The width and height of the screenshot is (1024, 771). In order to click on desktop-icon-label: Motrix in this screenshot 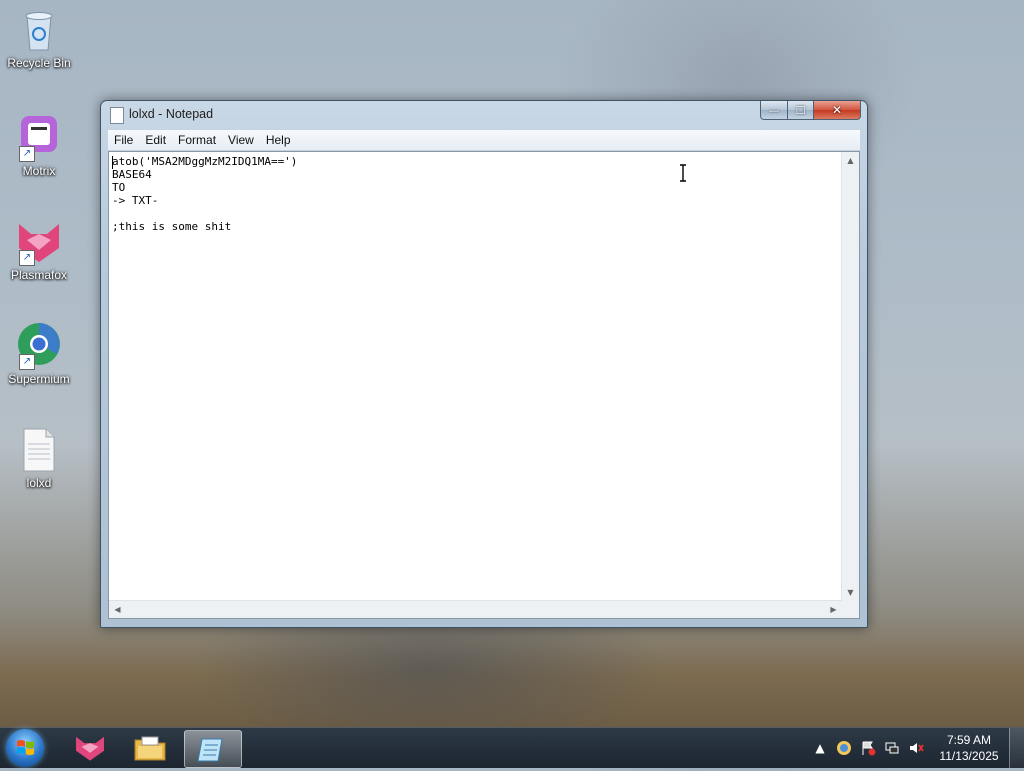, I will do `click(39, 171)`.